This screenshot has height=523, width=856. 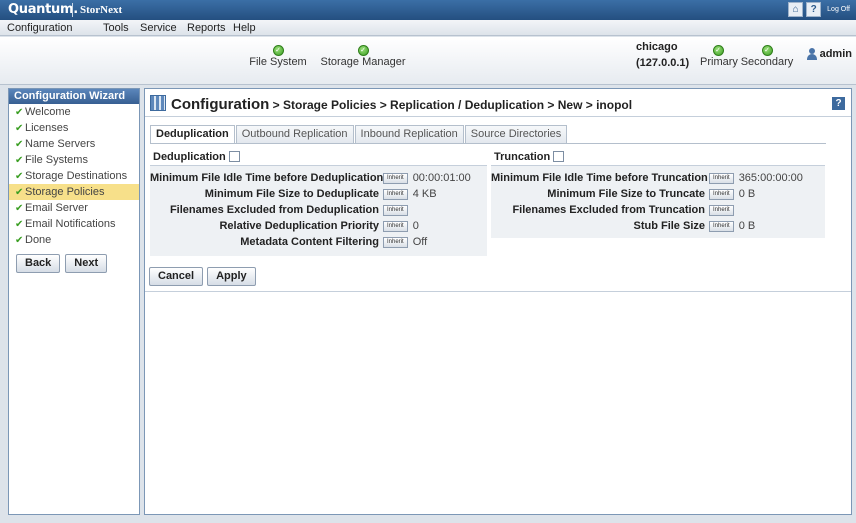 I want to click on truncation-checkbox, so click(x=559, y=156).